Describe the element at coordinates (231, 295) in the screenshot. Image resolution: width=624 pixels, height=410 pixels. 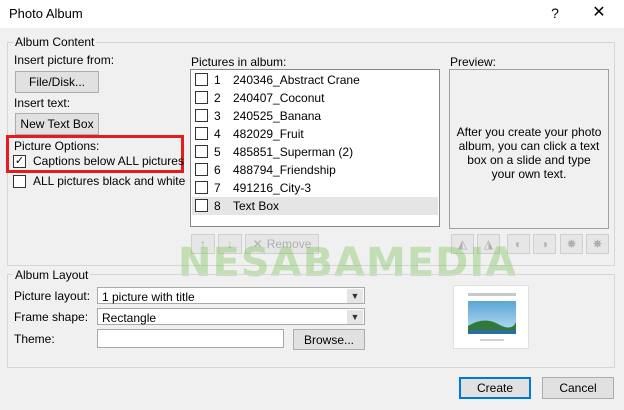
I see `picture-layout-select: 1 picture with title ▼` at that location.